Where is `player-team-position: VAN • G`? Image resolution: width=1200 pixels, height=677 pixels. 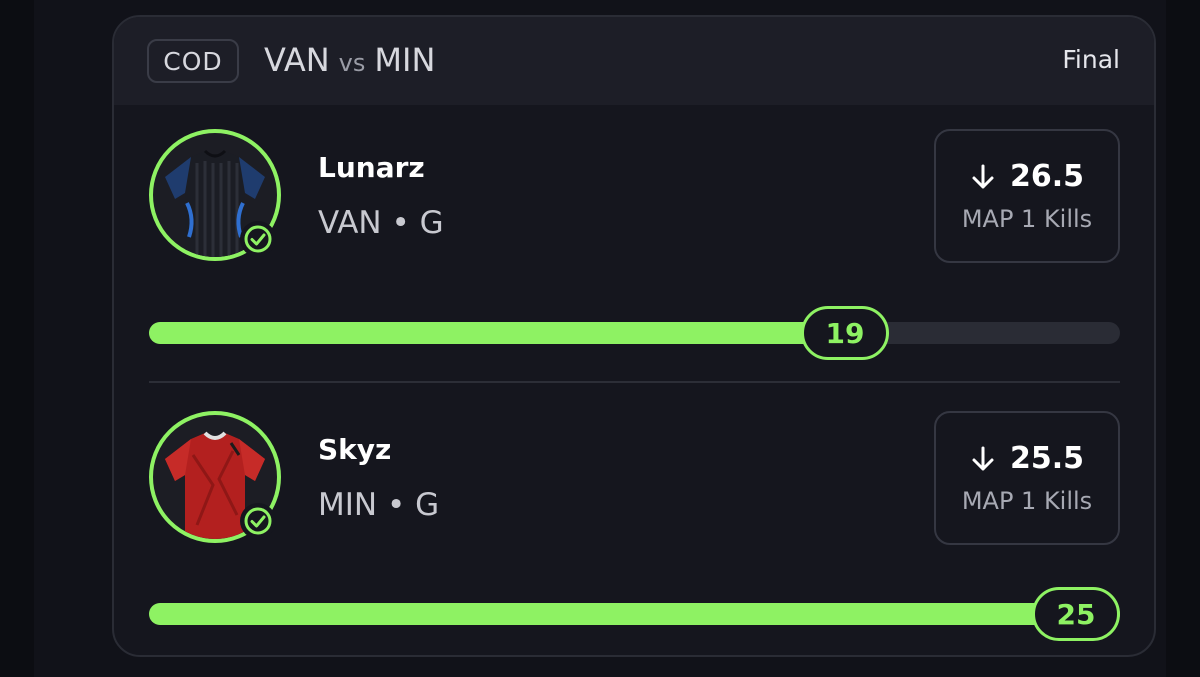
player-team-position: VAN • G is located at coordinates (381, 223).